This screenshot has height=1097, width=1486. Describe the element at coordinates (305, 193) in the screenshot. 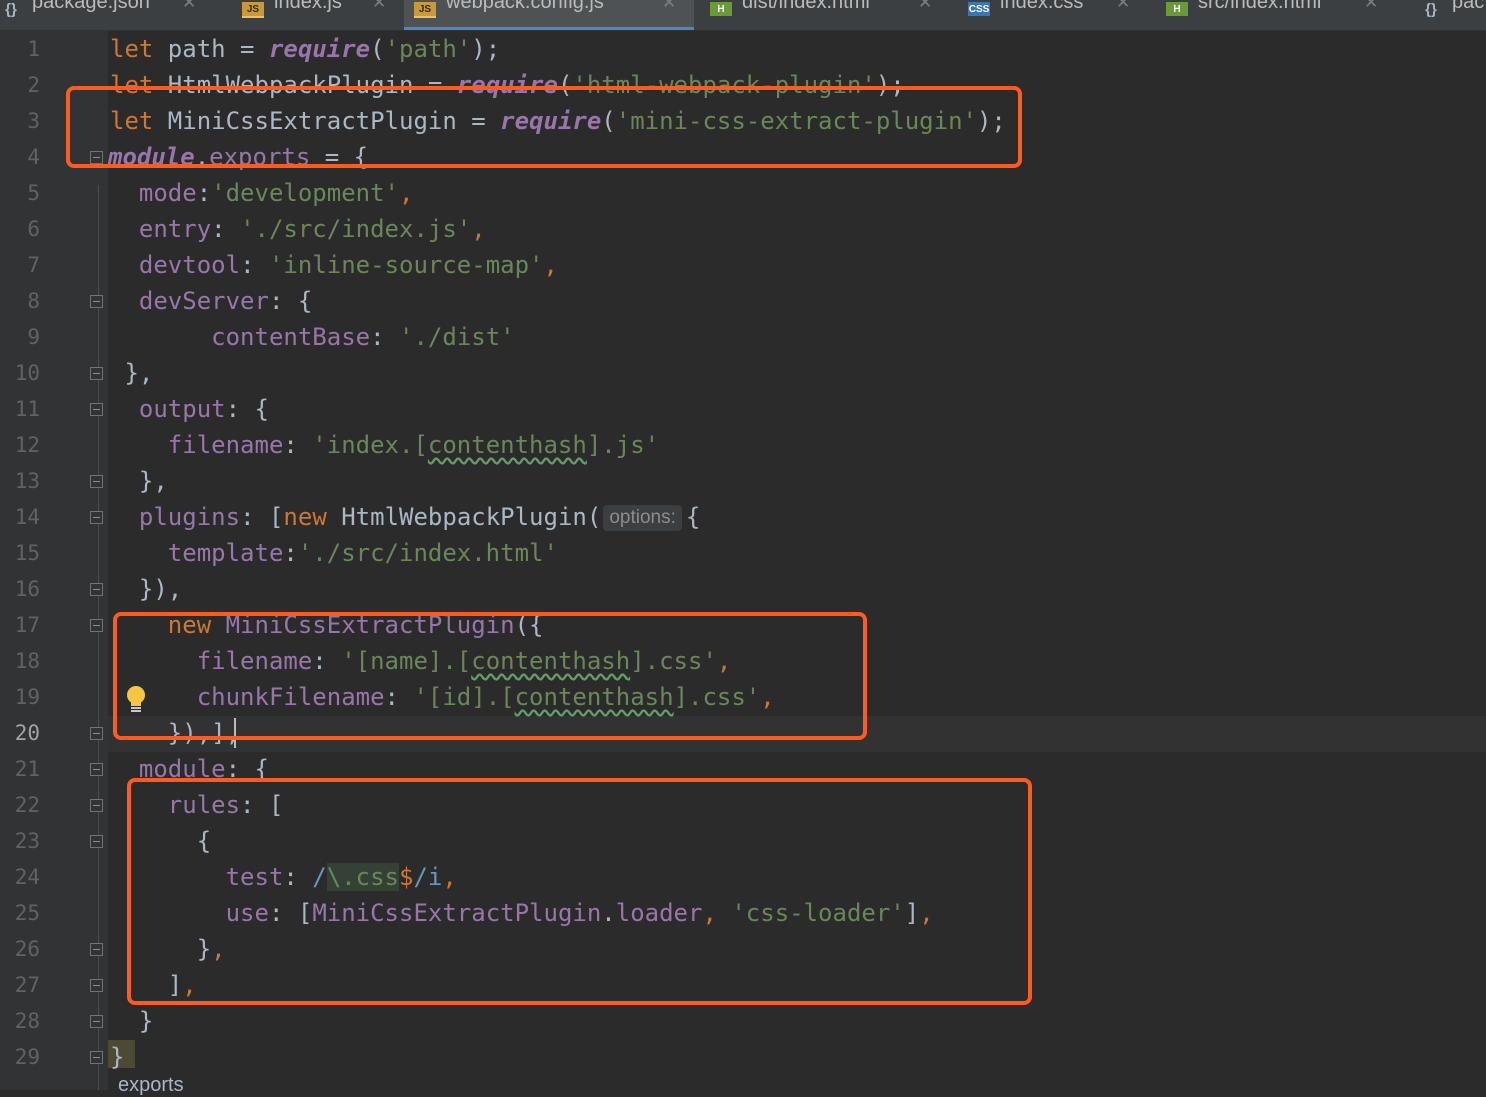

I see `code-token: 'development'` at that location.